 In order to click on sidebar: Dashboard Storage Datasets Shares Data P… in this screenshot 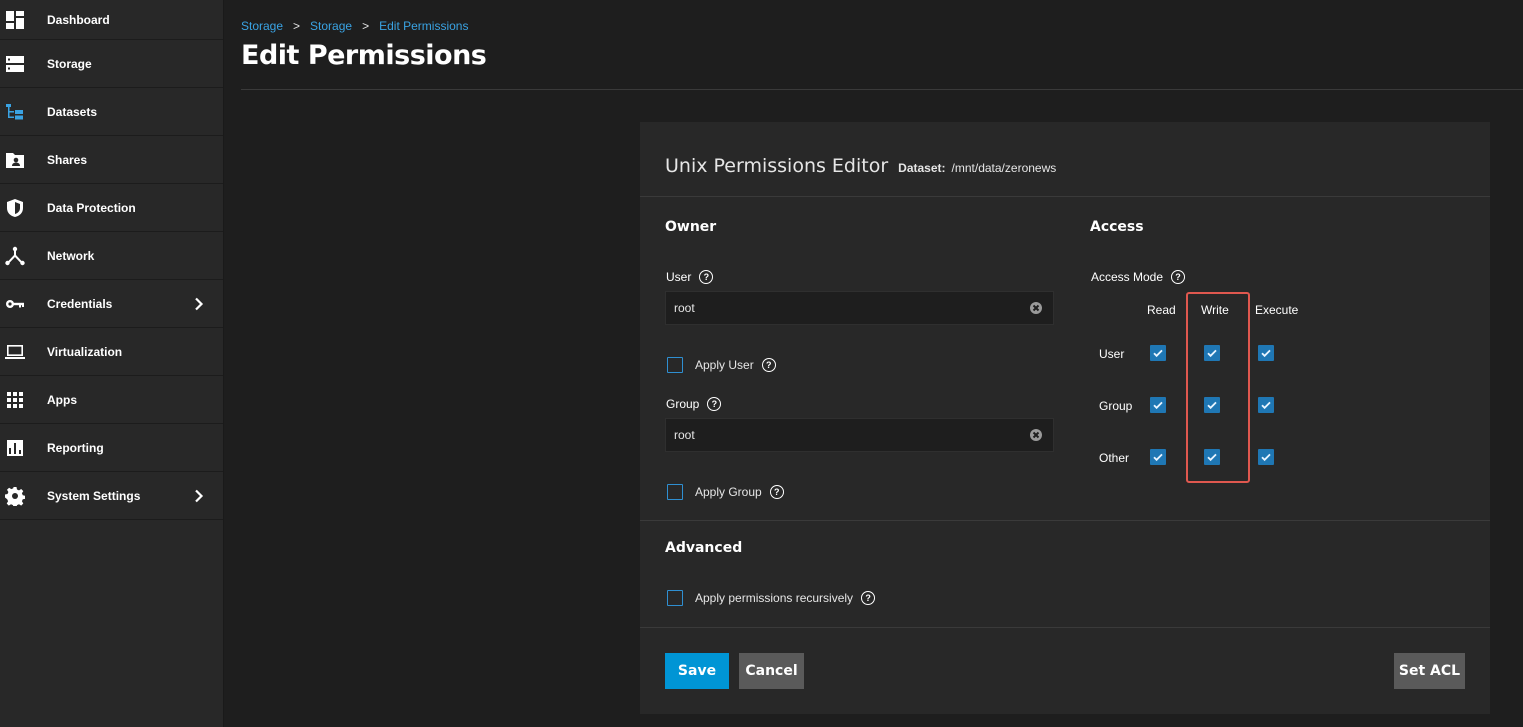, I will do `click(112, 363)`.